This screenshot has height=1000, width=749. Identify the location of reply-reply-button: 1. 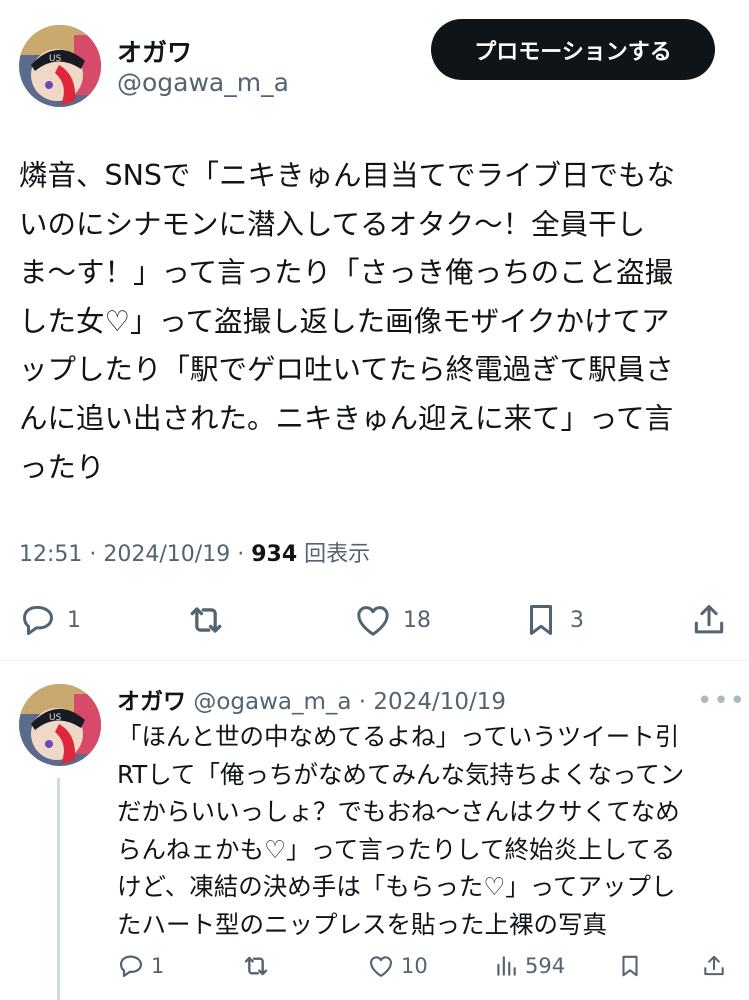
(140, 966).